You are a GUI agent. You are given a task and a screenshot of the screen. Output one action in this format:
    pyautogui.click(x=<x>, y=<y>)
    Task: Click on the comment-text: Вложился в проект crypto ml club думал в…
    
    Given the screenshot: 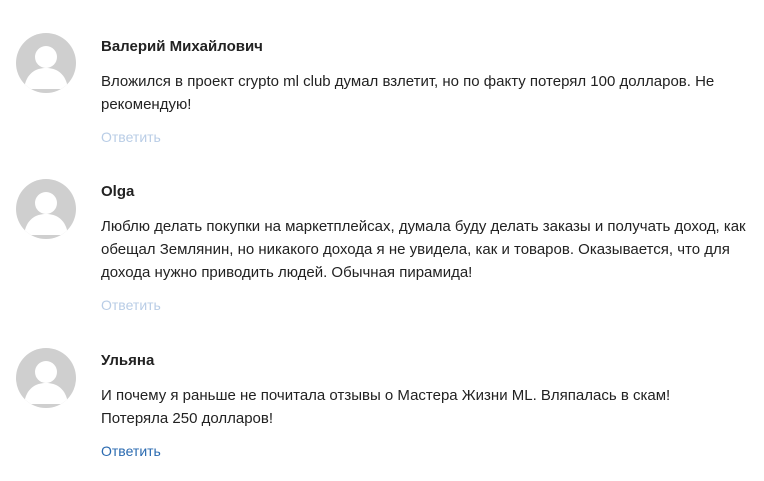 What is the action you would take?
    pyautogui.click(x=408, y=93)
    